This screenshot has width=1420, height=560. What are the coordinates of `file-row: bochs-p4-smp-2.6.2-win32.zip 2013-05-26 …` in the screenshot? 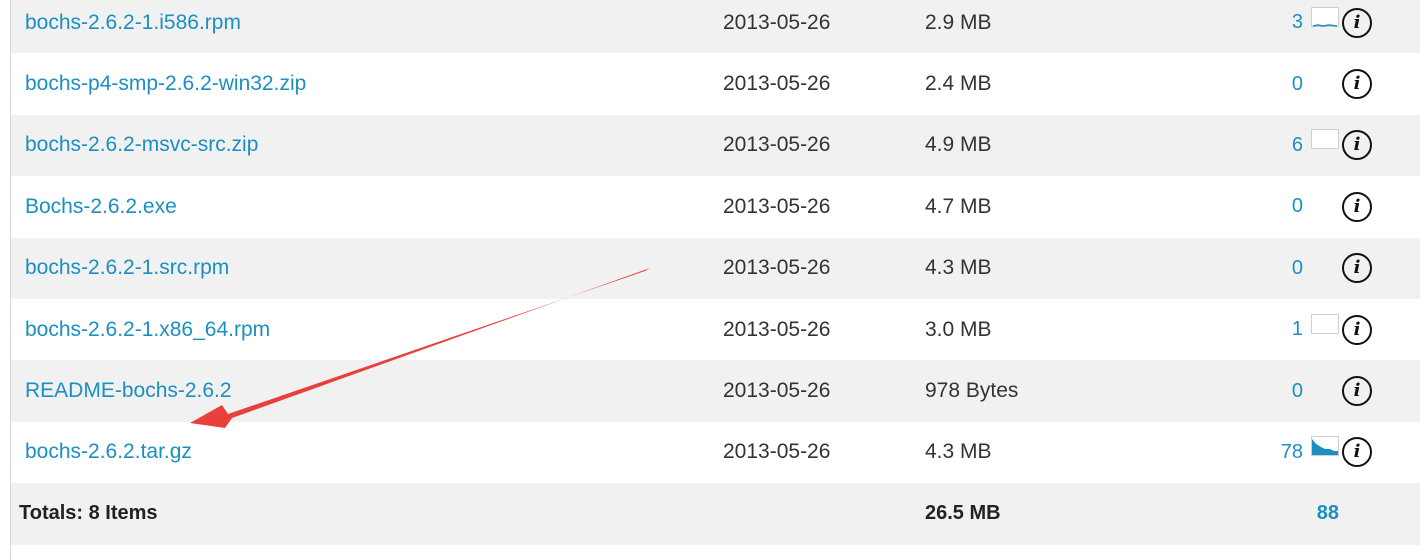 It's located at (715, 84).